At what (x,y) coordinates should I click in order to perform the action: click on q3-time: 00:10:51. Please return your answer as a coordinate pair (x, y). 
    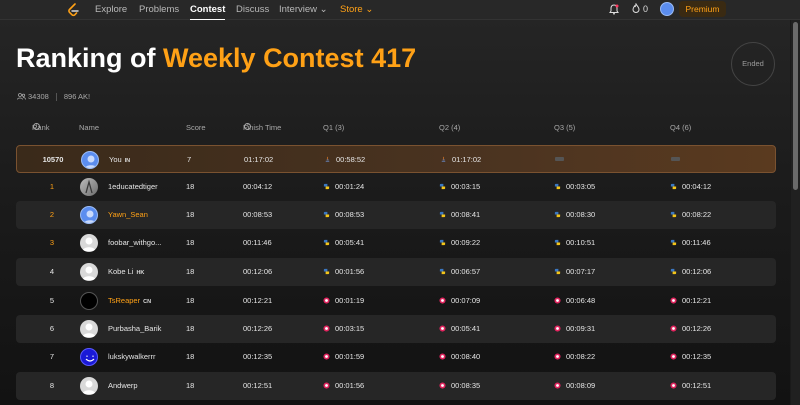
    Looking at the image, I should click on (574, 243).